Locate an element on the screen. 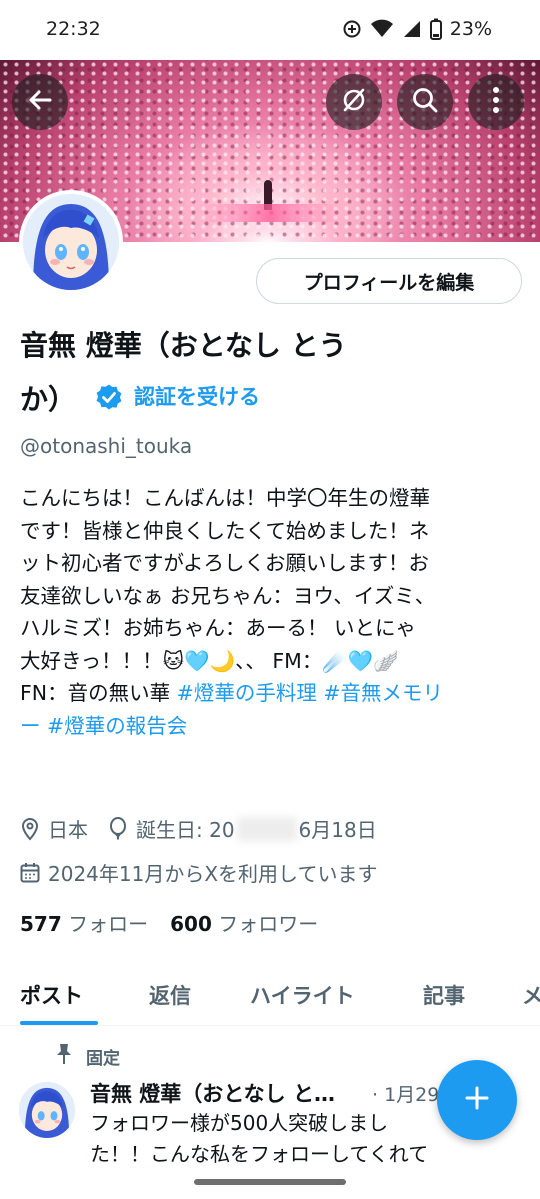  post-text-line: た！！こんな私をフォローしてくれて is located at coordinates (259, 1154).